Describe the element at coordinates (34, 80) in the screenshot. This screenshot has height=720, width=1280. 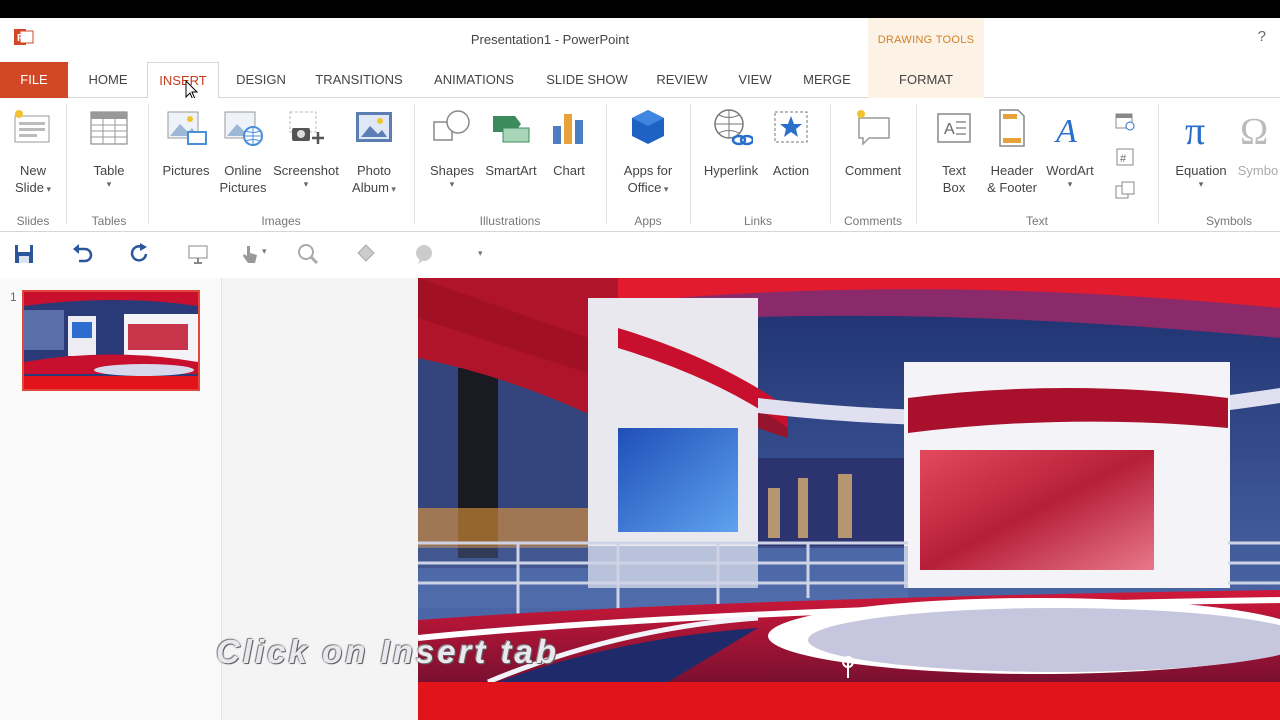
I see `tab-file: FILE` at that location.